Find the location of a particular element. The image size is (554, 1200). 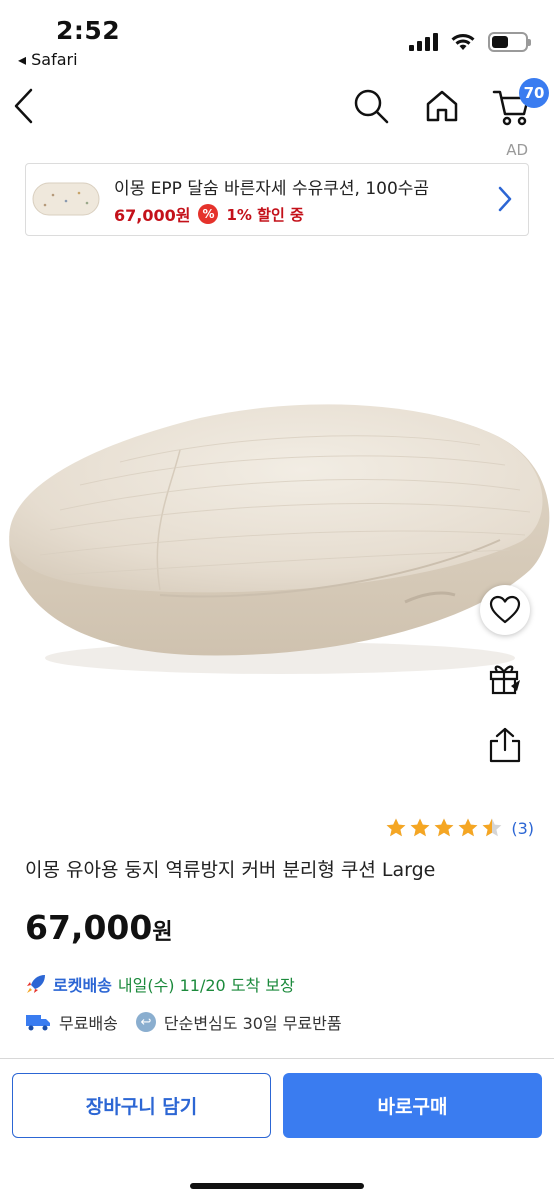

cart-count-badge: 70 is located at coordinates (534, 93).